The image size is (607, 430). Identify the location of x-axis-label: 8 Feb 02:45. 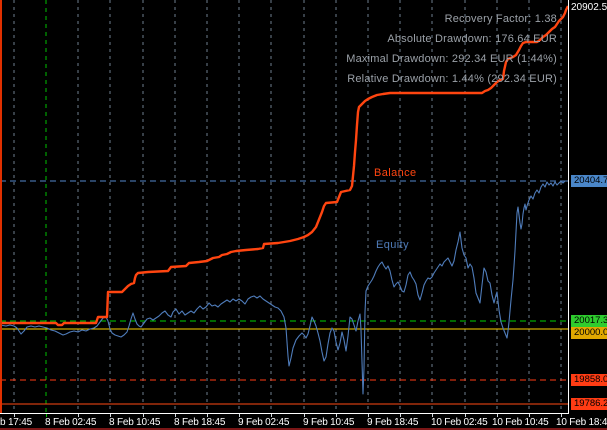
(71, 422).